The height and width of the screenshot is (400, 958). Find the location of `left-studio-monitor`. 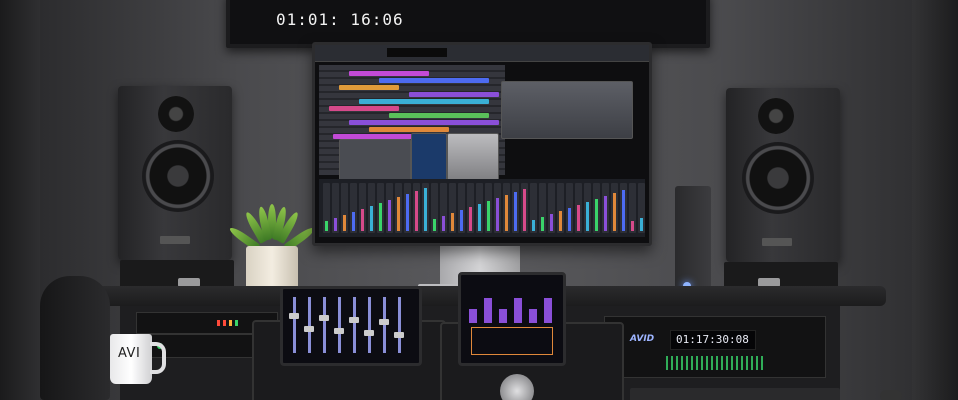

left-studio-monitor is located at coordinates (175, 173).